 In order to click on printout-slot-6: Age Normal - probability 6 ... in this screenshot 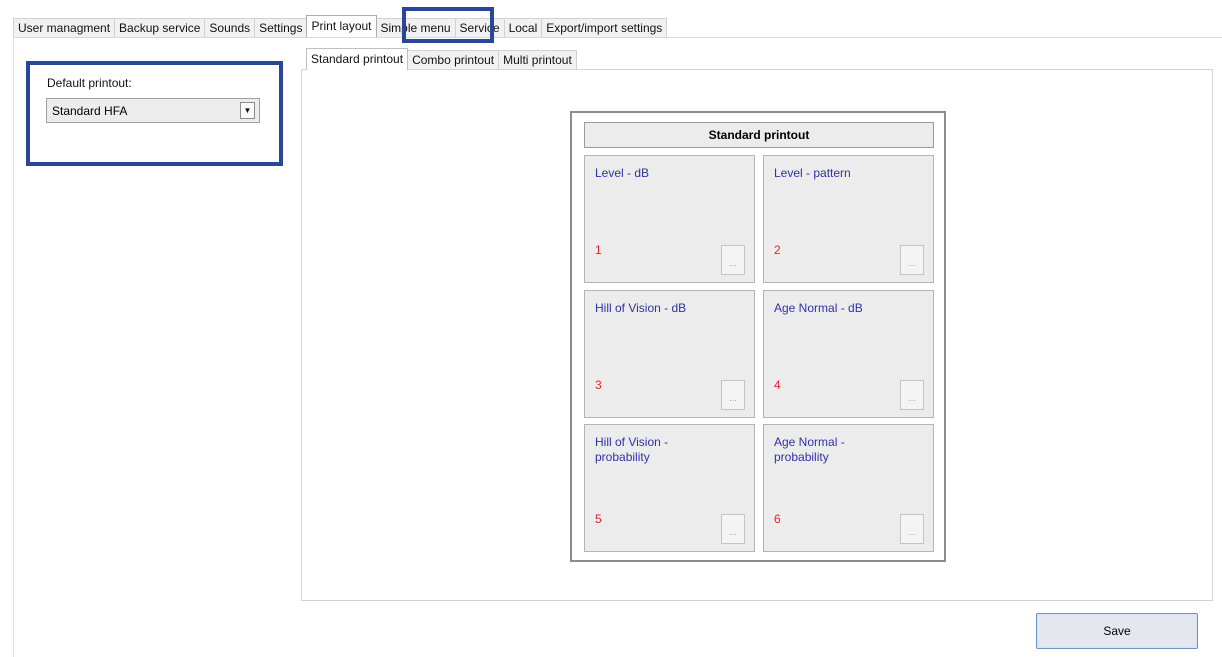, I will do `click(848, 488)`.